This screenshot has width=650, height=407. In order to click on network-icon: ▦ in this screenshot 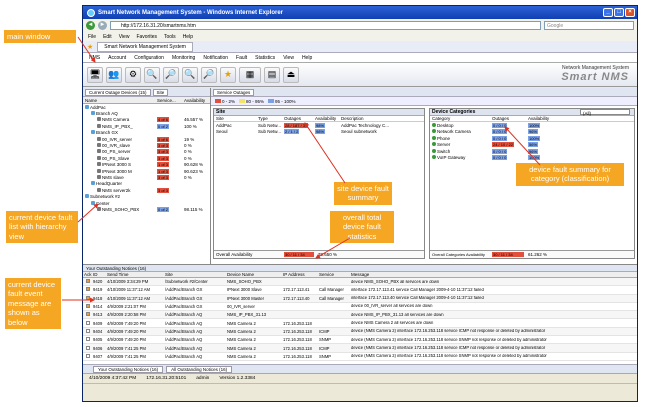, I will do `click(250, 74)`.